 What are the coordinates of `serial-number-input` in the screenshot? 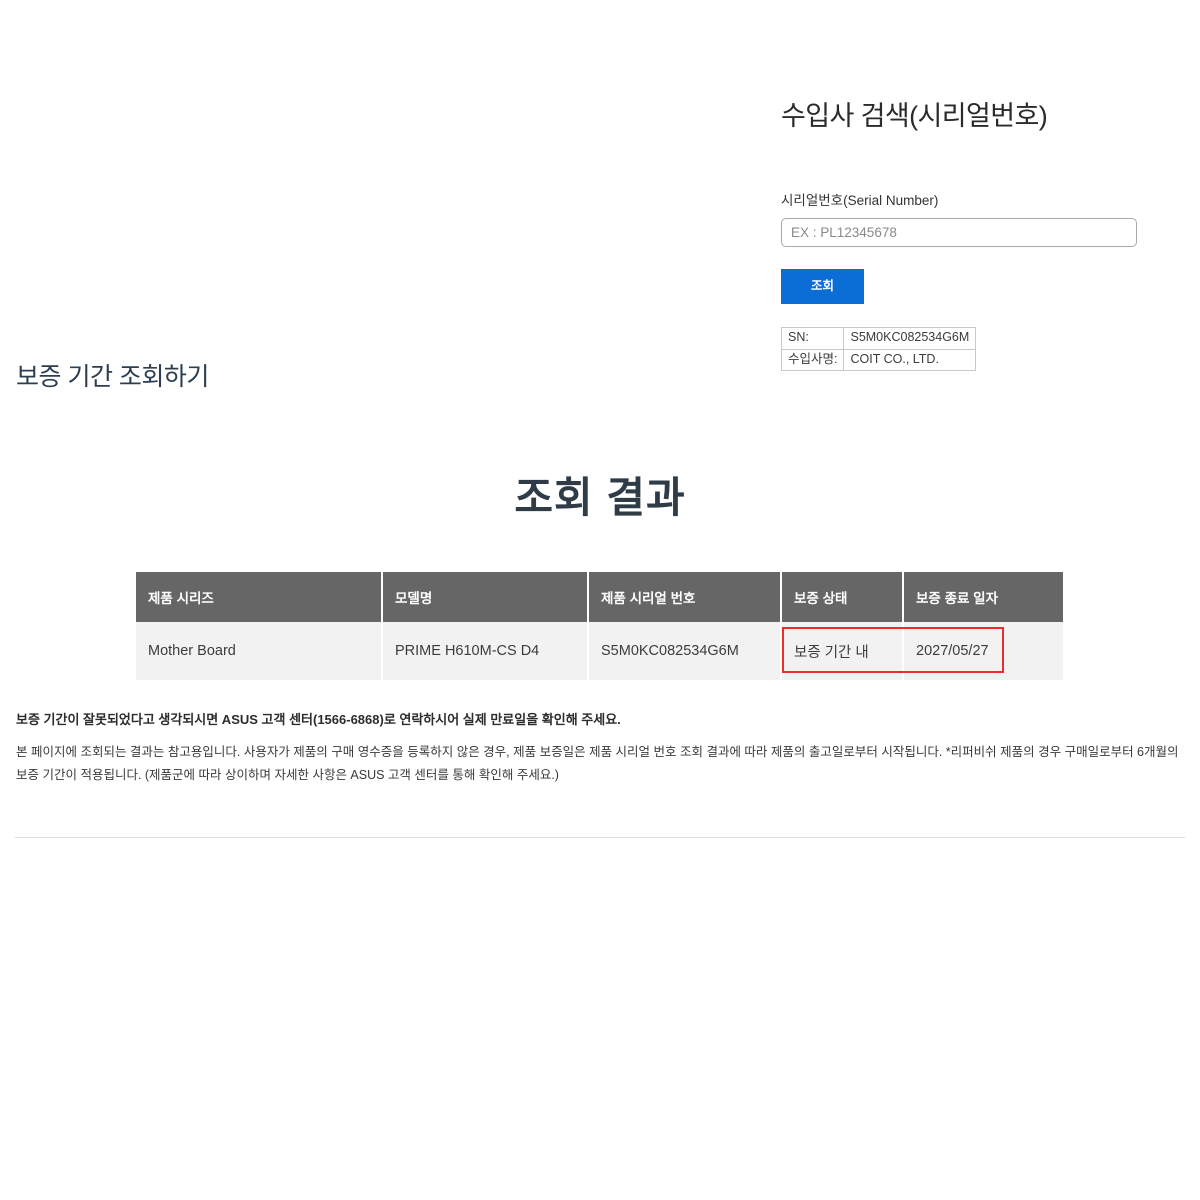 It's located at (959, 232).